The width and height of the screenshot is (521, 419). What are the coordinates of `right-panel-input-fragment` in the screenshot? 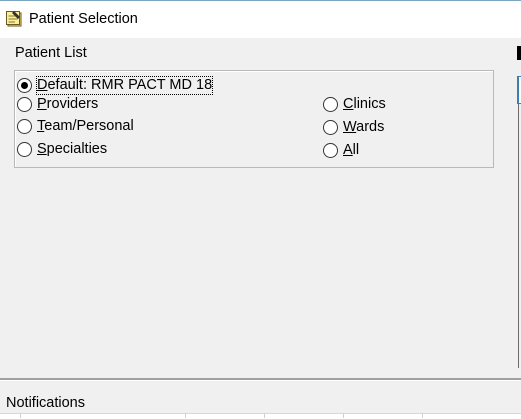 It's located at (519, 90).